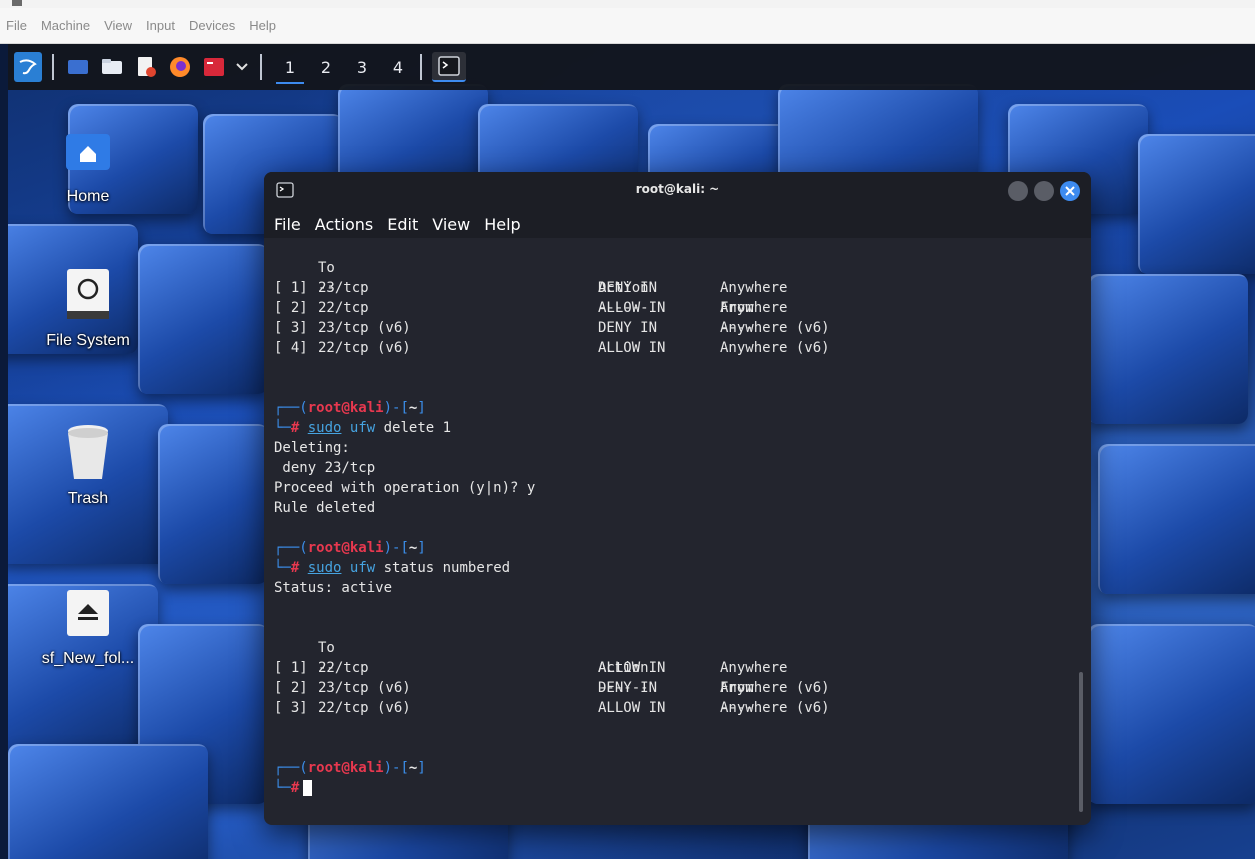  What do you see at coordinates (214, 67) in the screenshot?
I see `terminal-launcher-button` at bounding box center [214, 67].